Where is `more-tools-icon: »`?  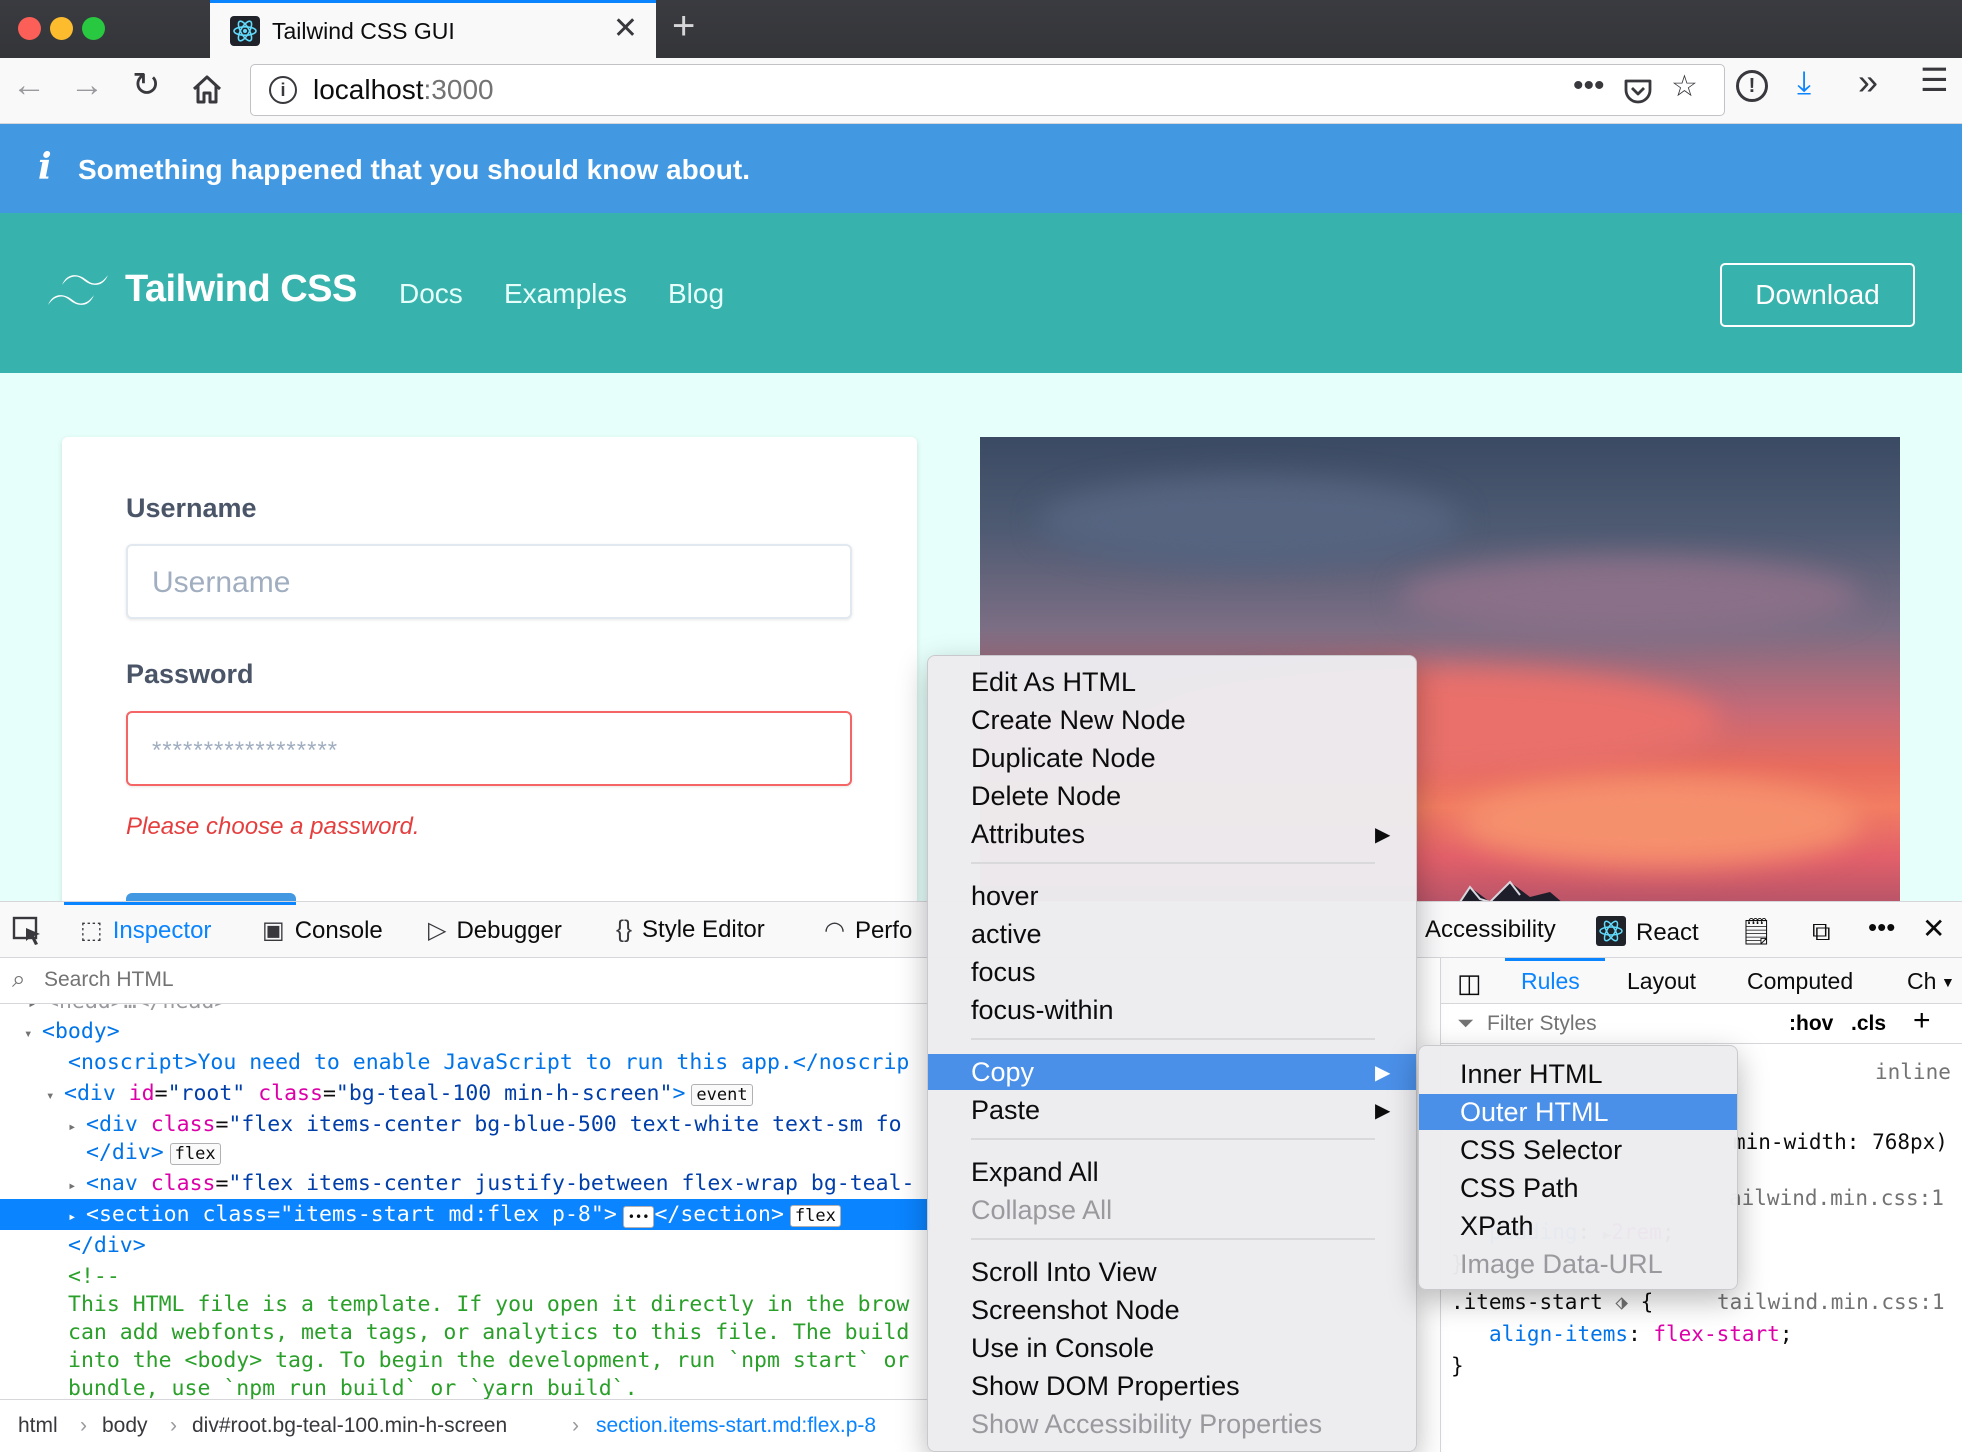
more-tools-icon: » is located at coordinates (1868, 82).